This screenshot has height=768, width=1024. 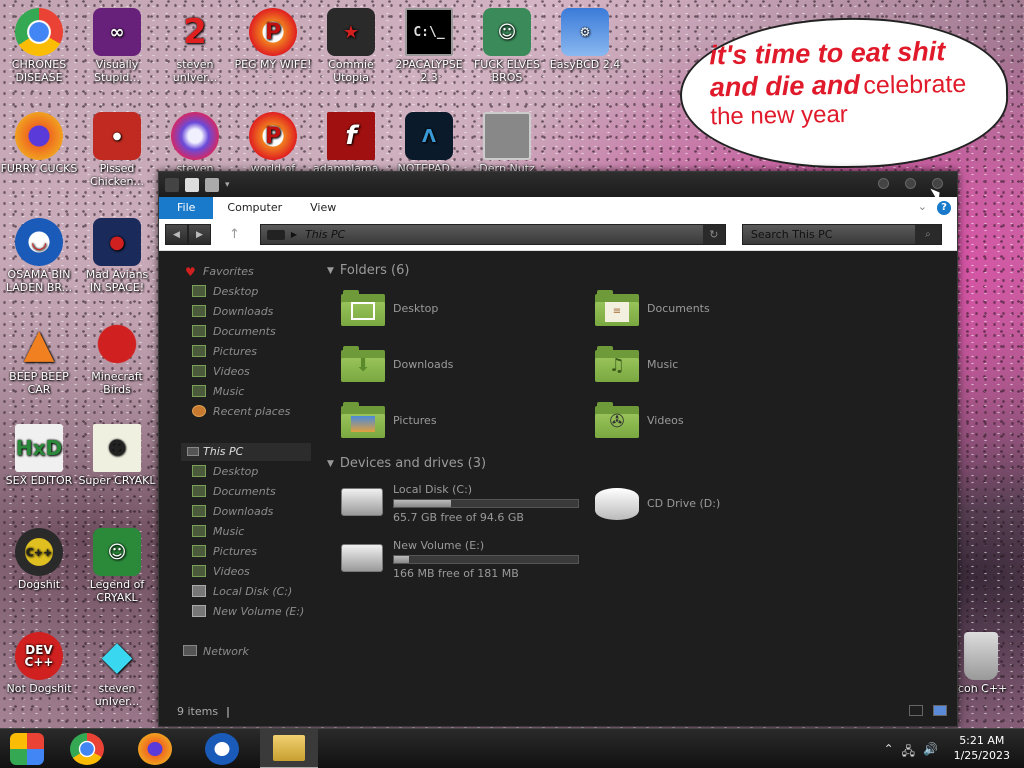 I want to click on new-folder-icon, so click(x=212, y=184).